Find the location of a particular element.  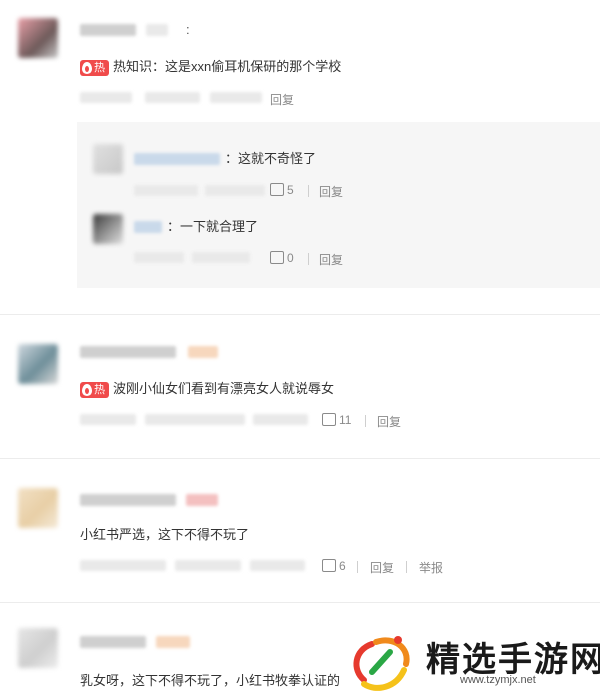

watermark-url: www.tzymjx.net is located at coordinates (498, 680).